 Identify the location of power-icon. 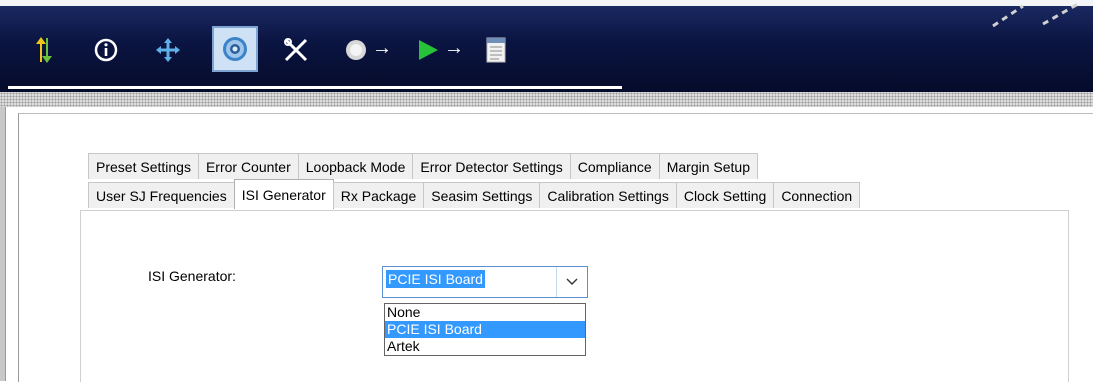
(356, 50).